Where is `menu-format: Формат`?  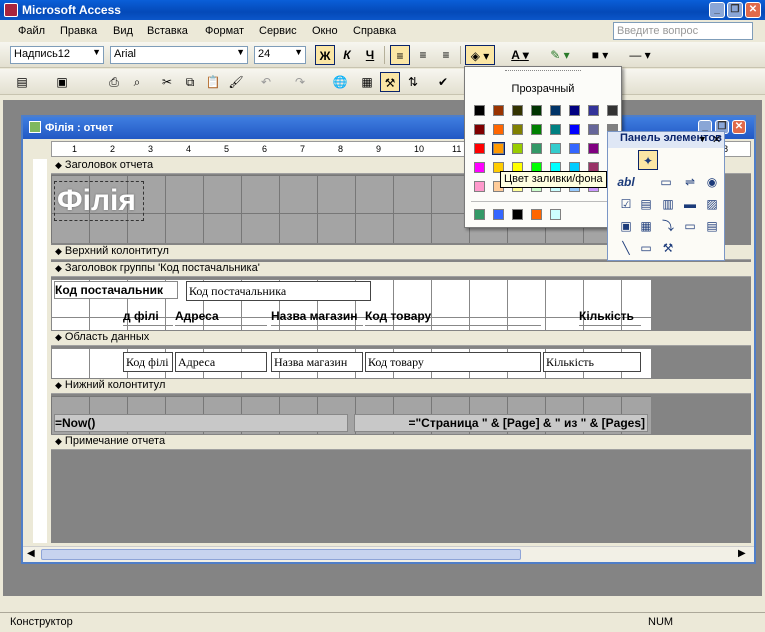 menu-format: Формат is located at coordinates (224, 31).